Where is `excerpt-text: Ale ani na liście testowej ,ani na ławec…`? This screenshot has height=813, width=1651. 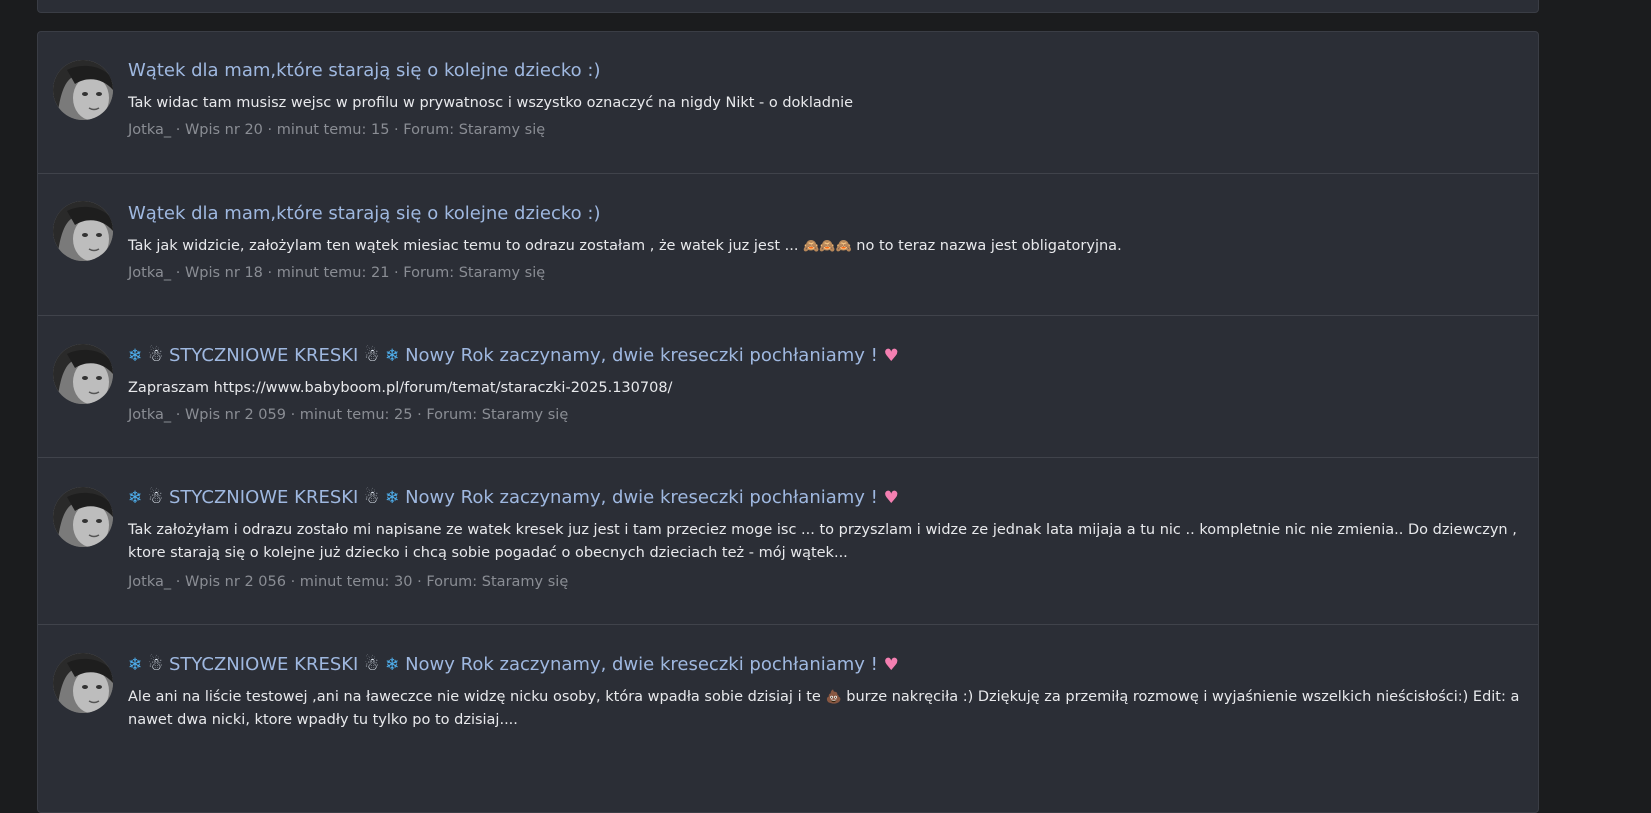 excerpt-text: Ale ani na liście testowej ,ani na ławec… is located at coordinates (474, 697).